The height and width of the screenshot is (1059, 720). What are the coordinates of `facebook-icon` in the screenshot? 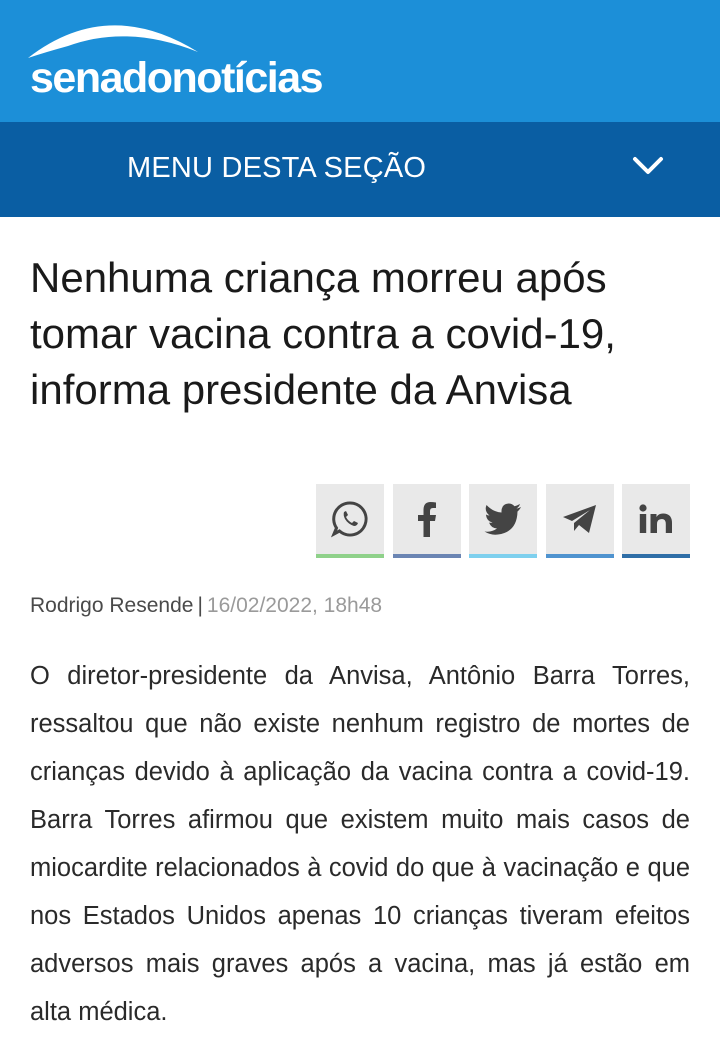 It's located at (427, 519).